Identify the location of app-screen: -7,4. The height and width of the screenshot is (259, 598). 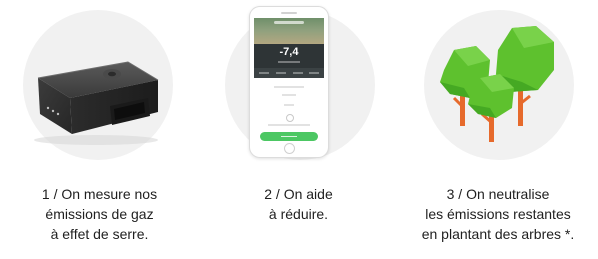
(289, 81).